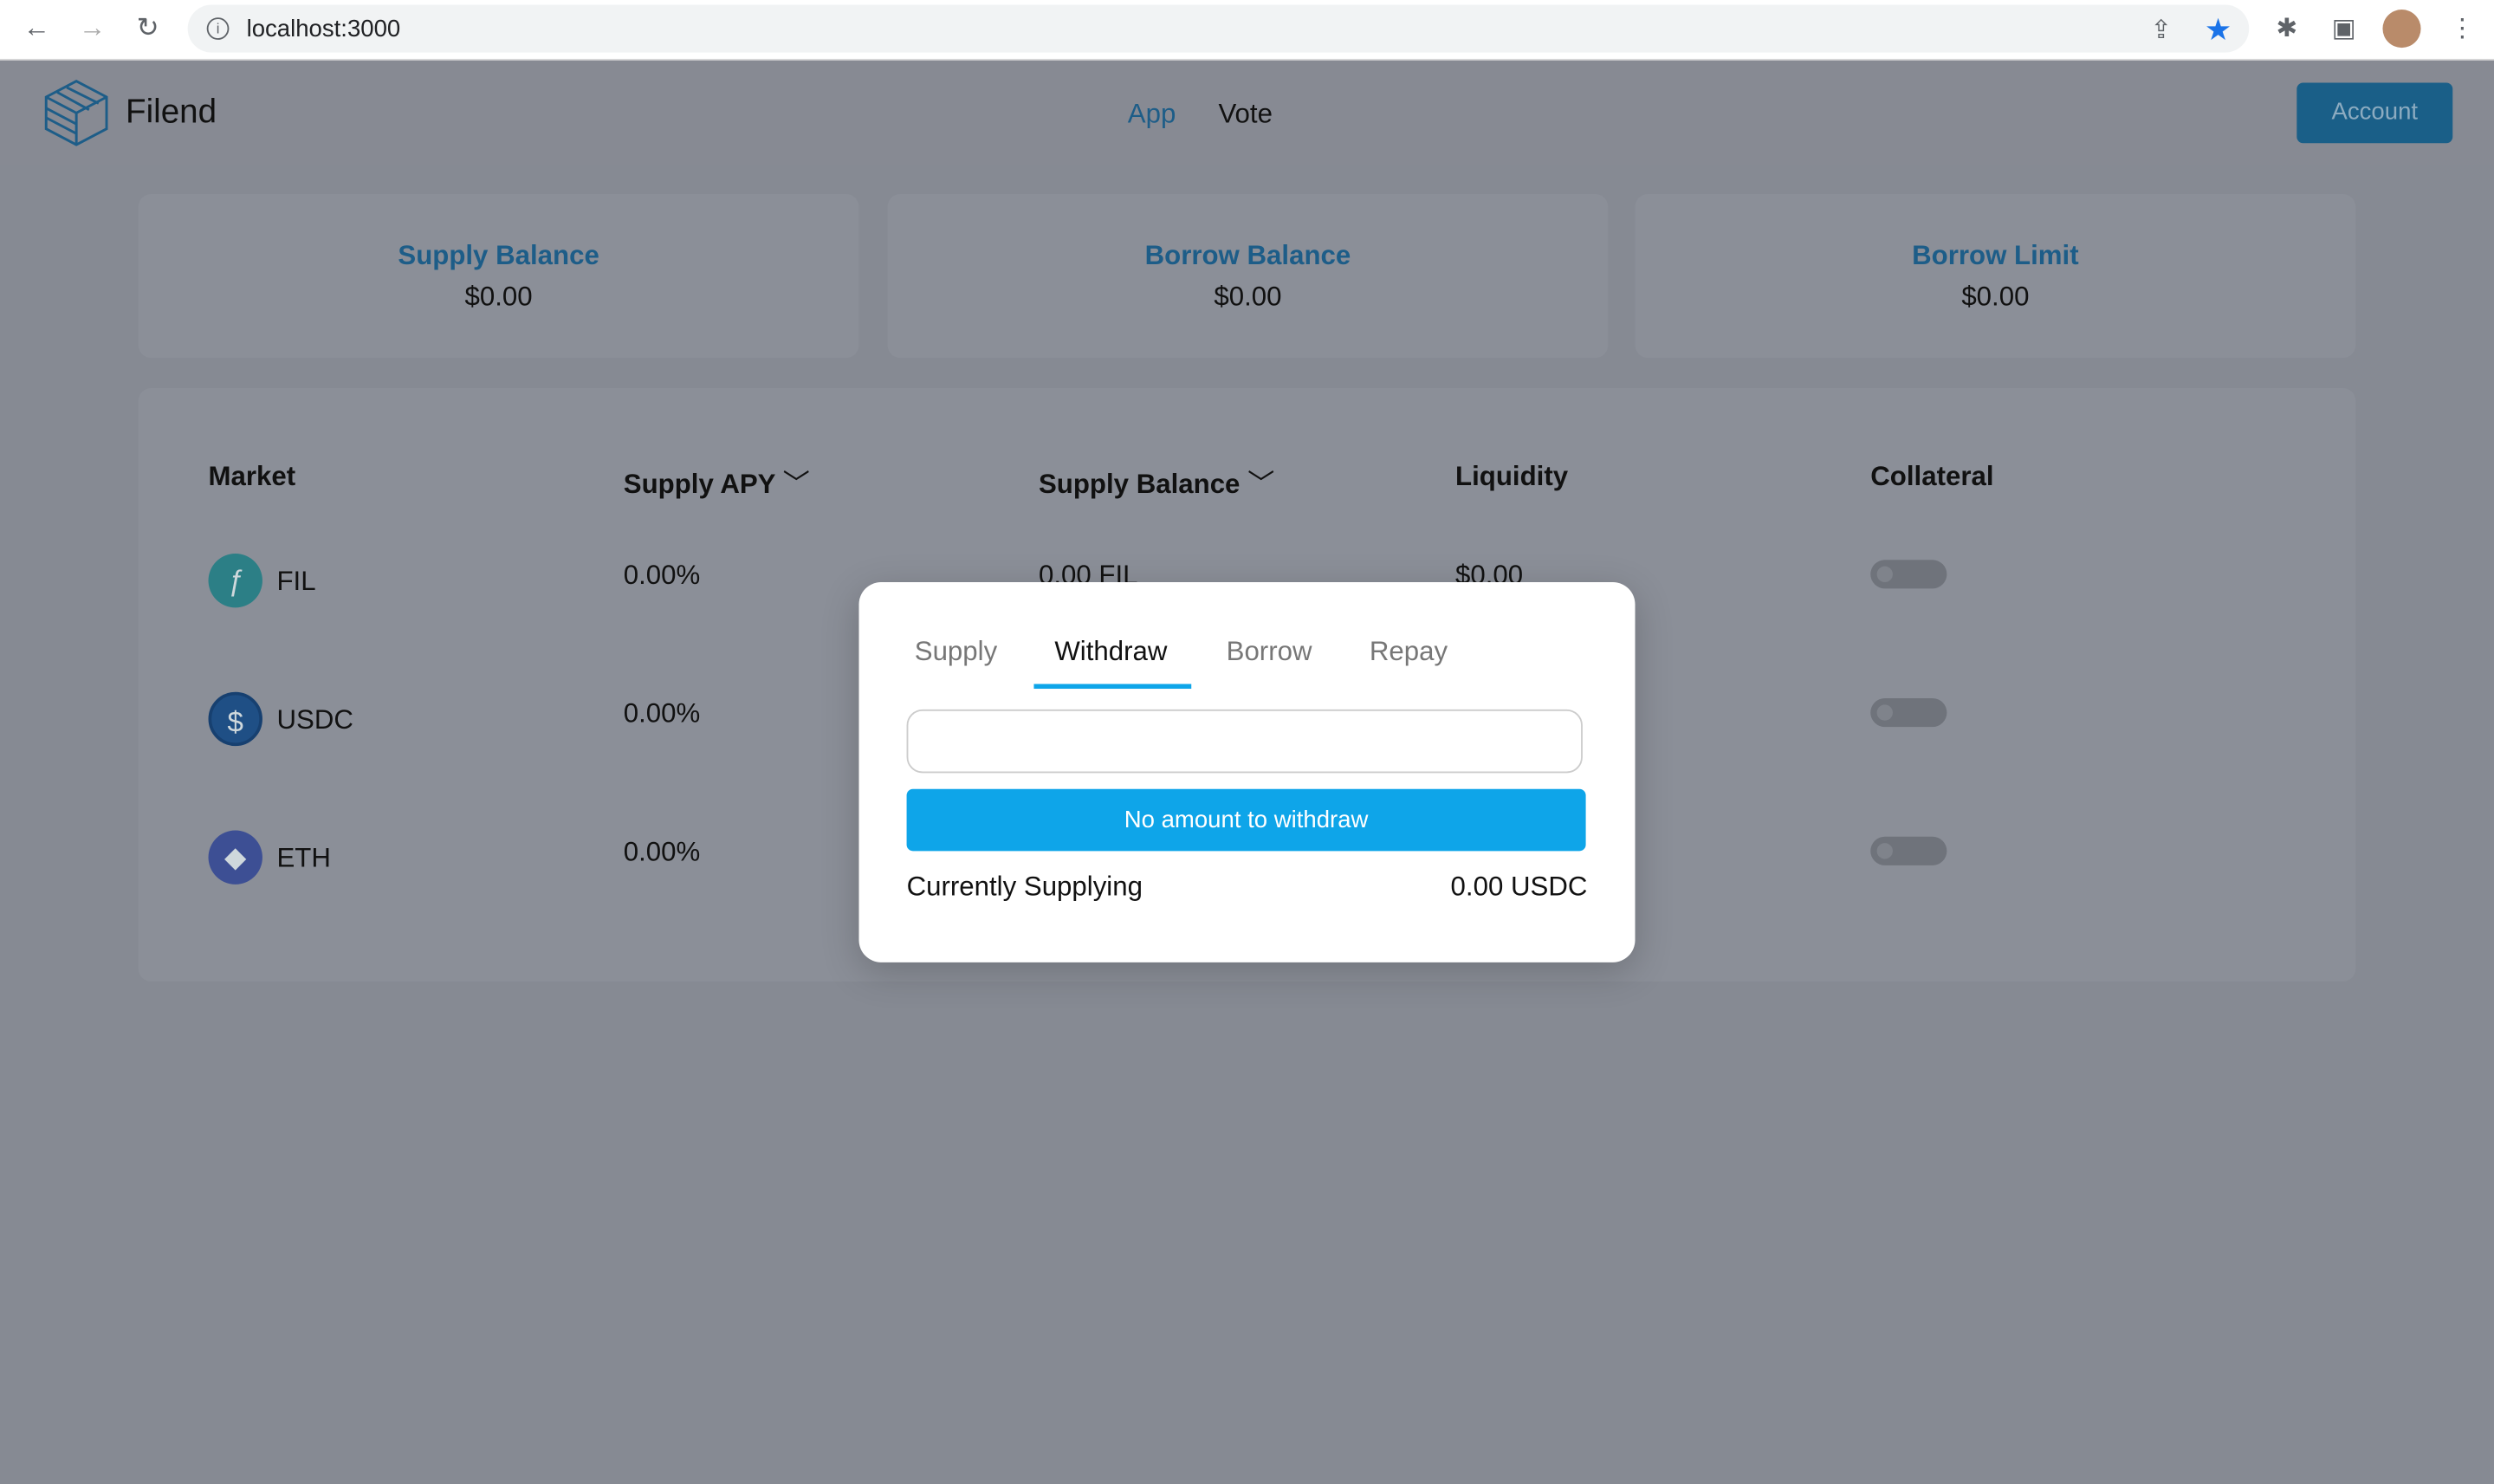  I want to click on borrow-limit-card: Borrow Limit $0.00, so click(1995, 276).